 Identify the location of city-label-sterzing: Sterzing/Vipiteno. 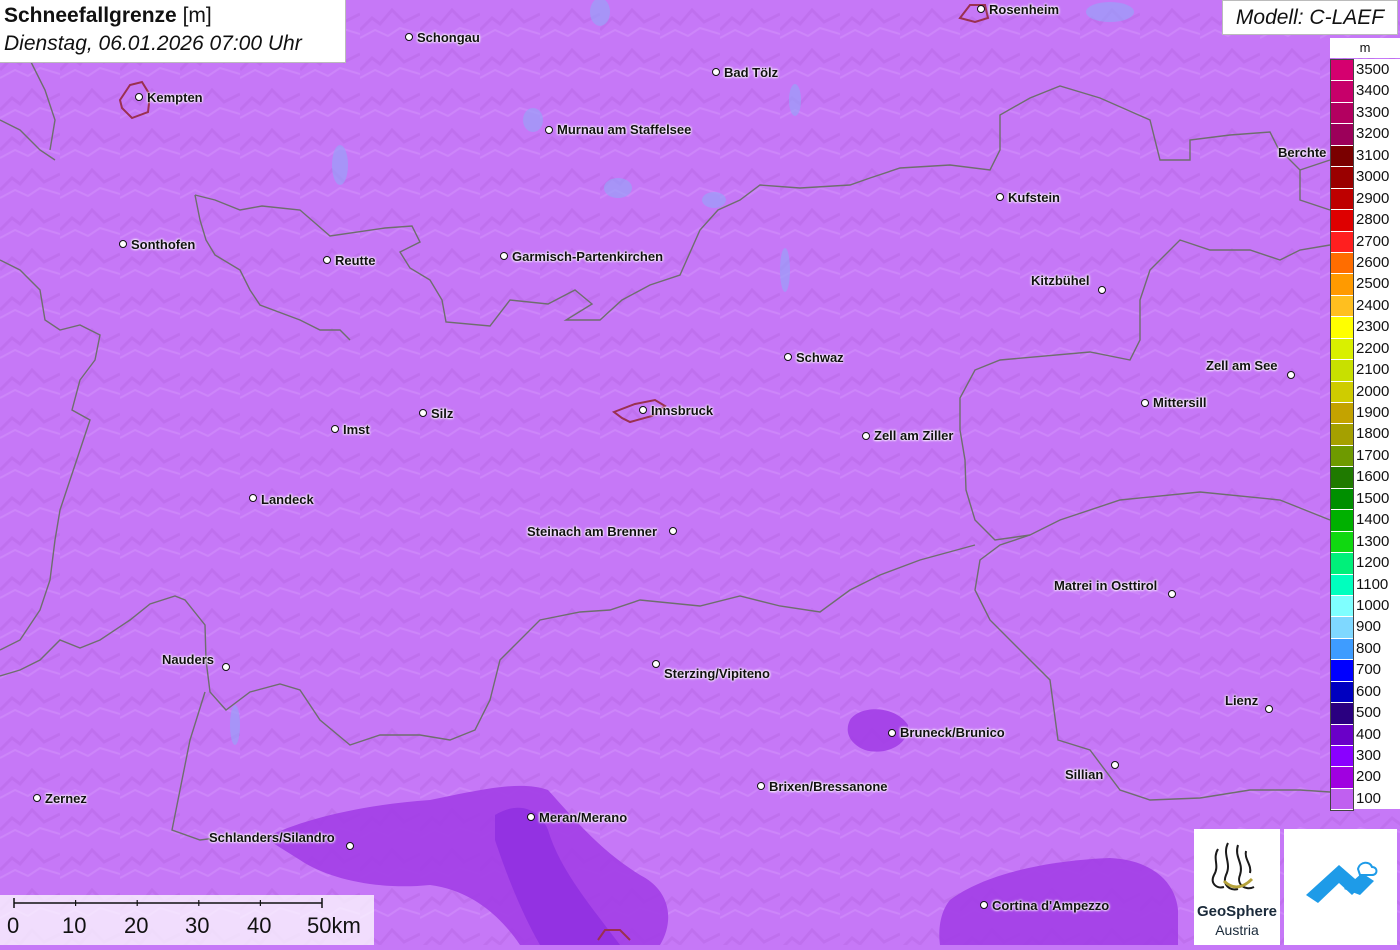
(717, 673).